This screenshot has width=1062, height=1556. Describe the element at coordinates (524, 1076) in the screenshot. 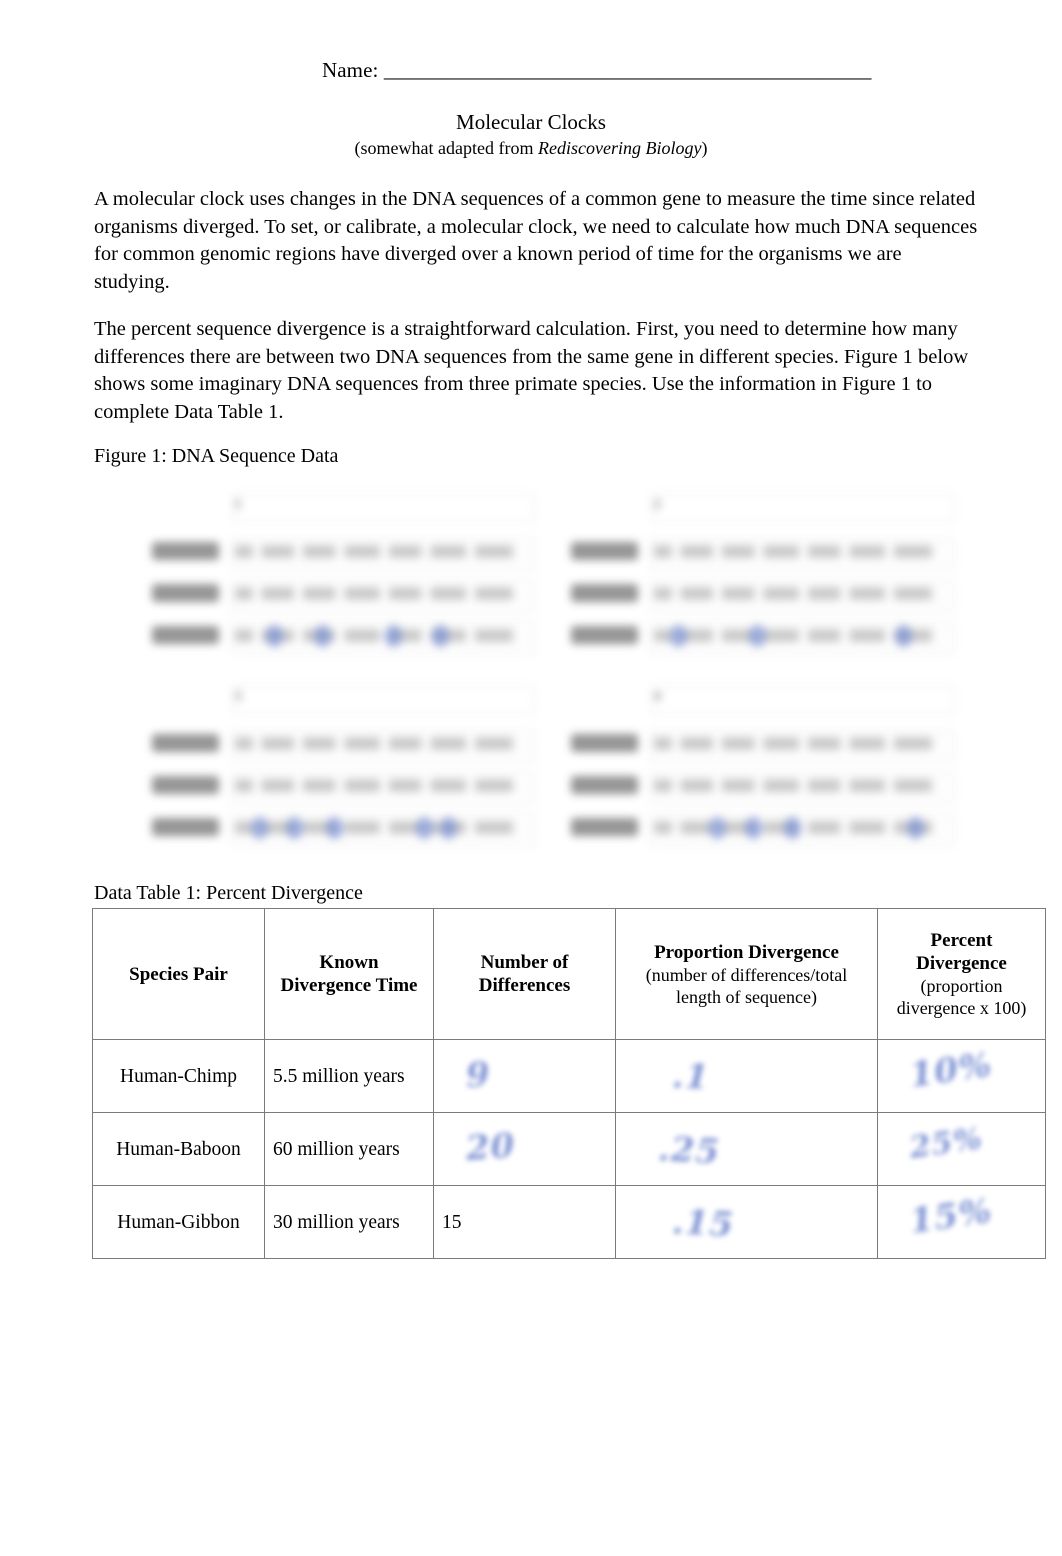

I see `cell-number-of-differences: 9` at that location.